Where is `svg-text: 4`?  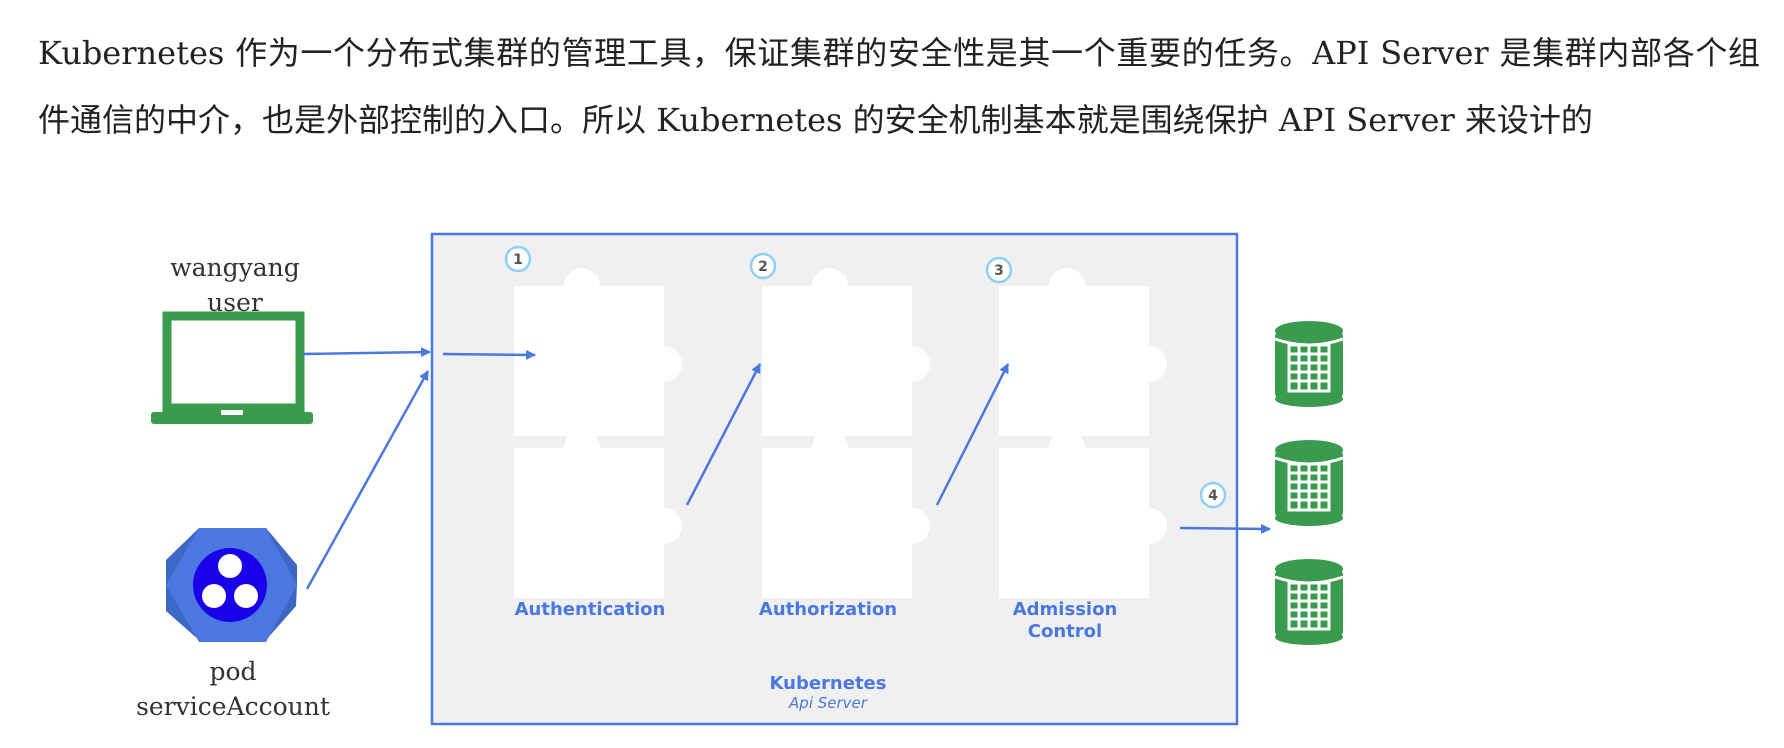 svg-text: 4 is located at coordinates (1213, 496).